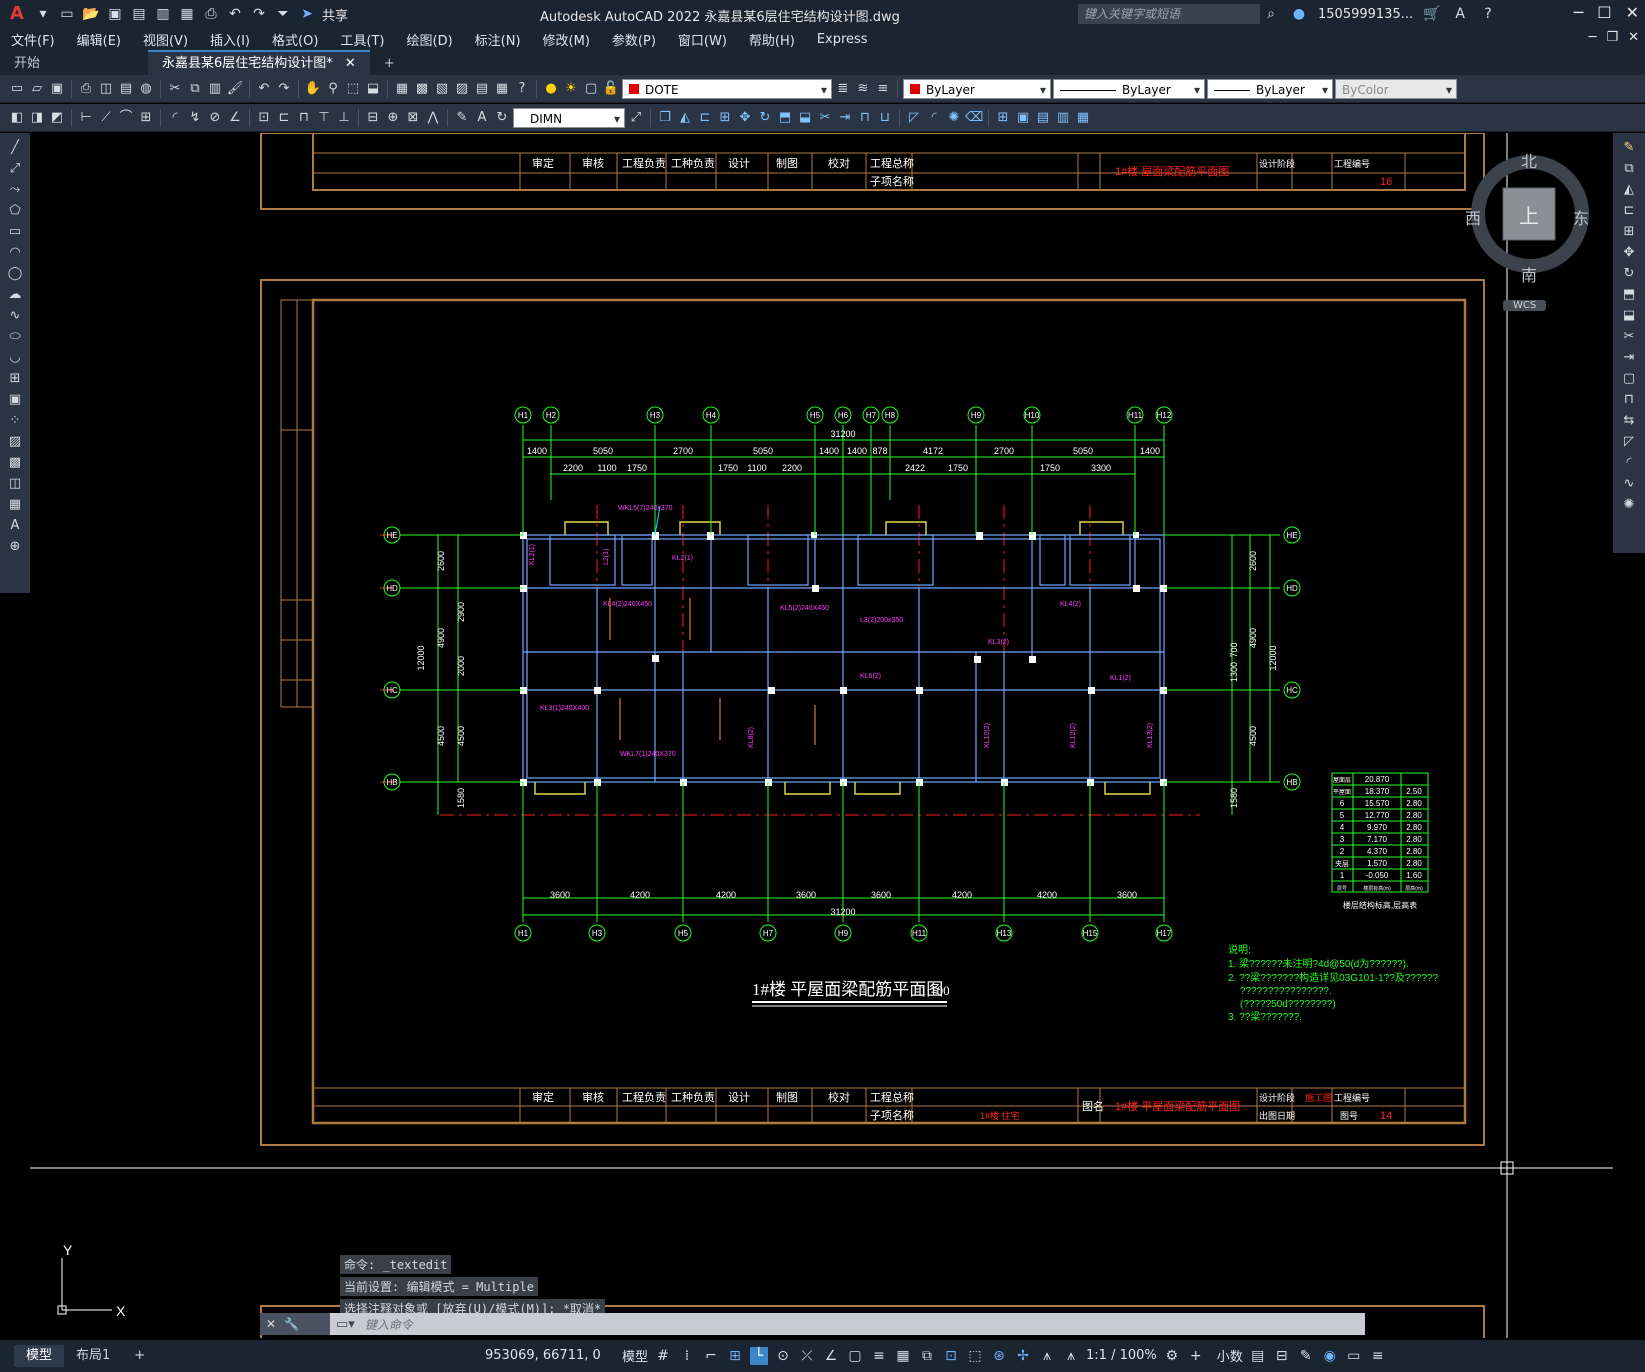 The image size is (1645, 1372). Describe the element at coordinates (373, 118) in the screenshot. I see `tolerance-icon: ⊟` at that location.